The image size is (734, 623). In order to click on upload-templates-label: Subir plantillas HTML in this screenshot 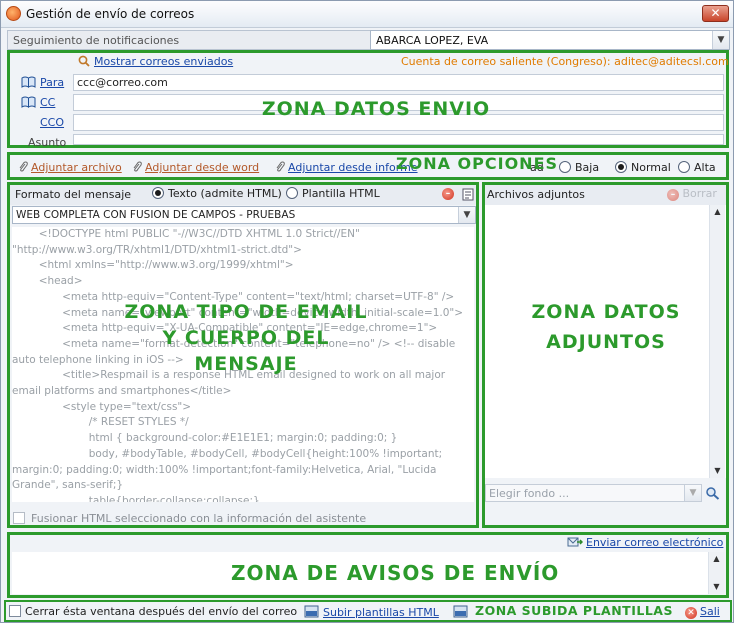, I will do `click(381, 612)`.